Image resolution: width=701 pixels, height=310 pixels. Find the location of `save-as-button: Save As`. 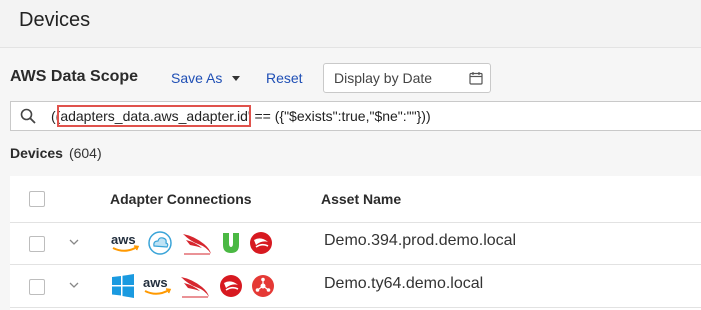

save-as-button: Save As is located at coordinates (206, 78).